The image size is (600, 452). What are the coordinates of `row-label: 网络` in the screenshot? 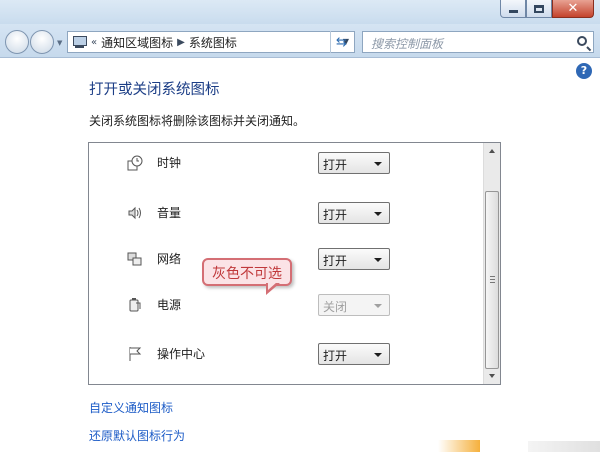 It's located at (169, 259).